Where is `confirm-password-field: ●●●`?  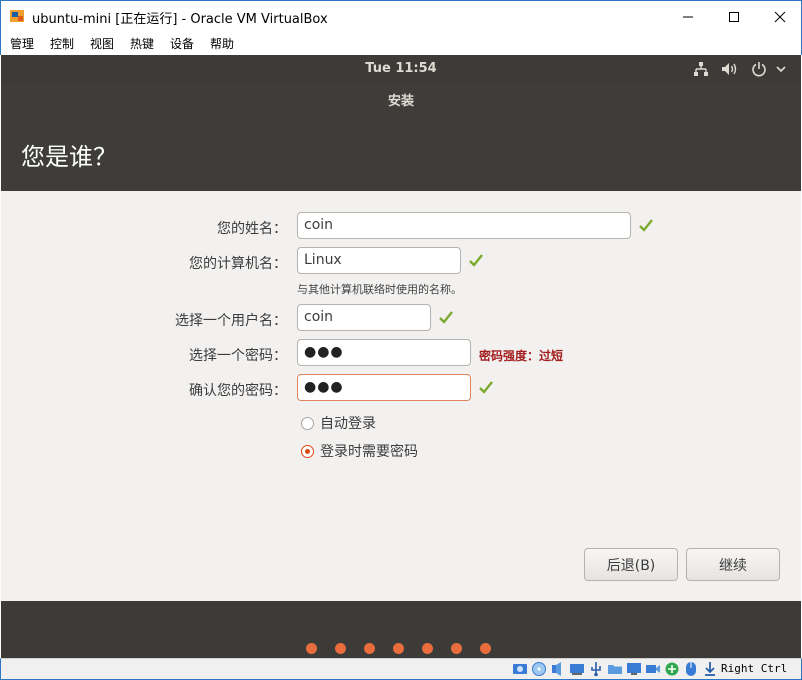
confirm-password-field: ●●● is located at coordinates (384, 387).